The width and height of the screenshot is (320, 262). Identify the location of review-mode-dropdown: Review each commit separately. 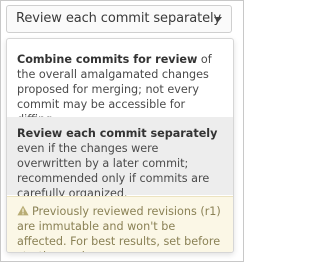
(119, 19).